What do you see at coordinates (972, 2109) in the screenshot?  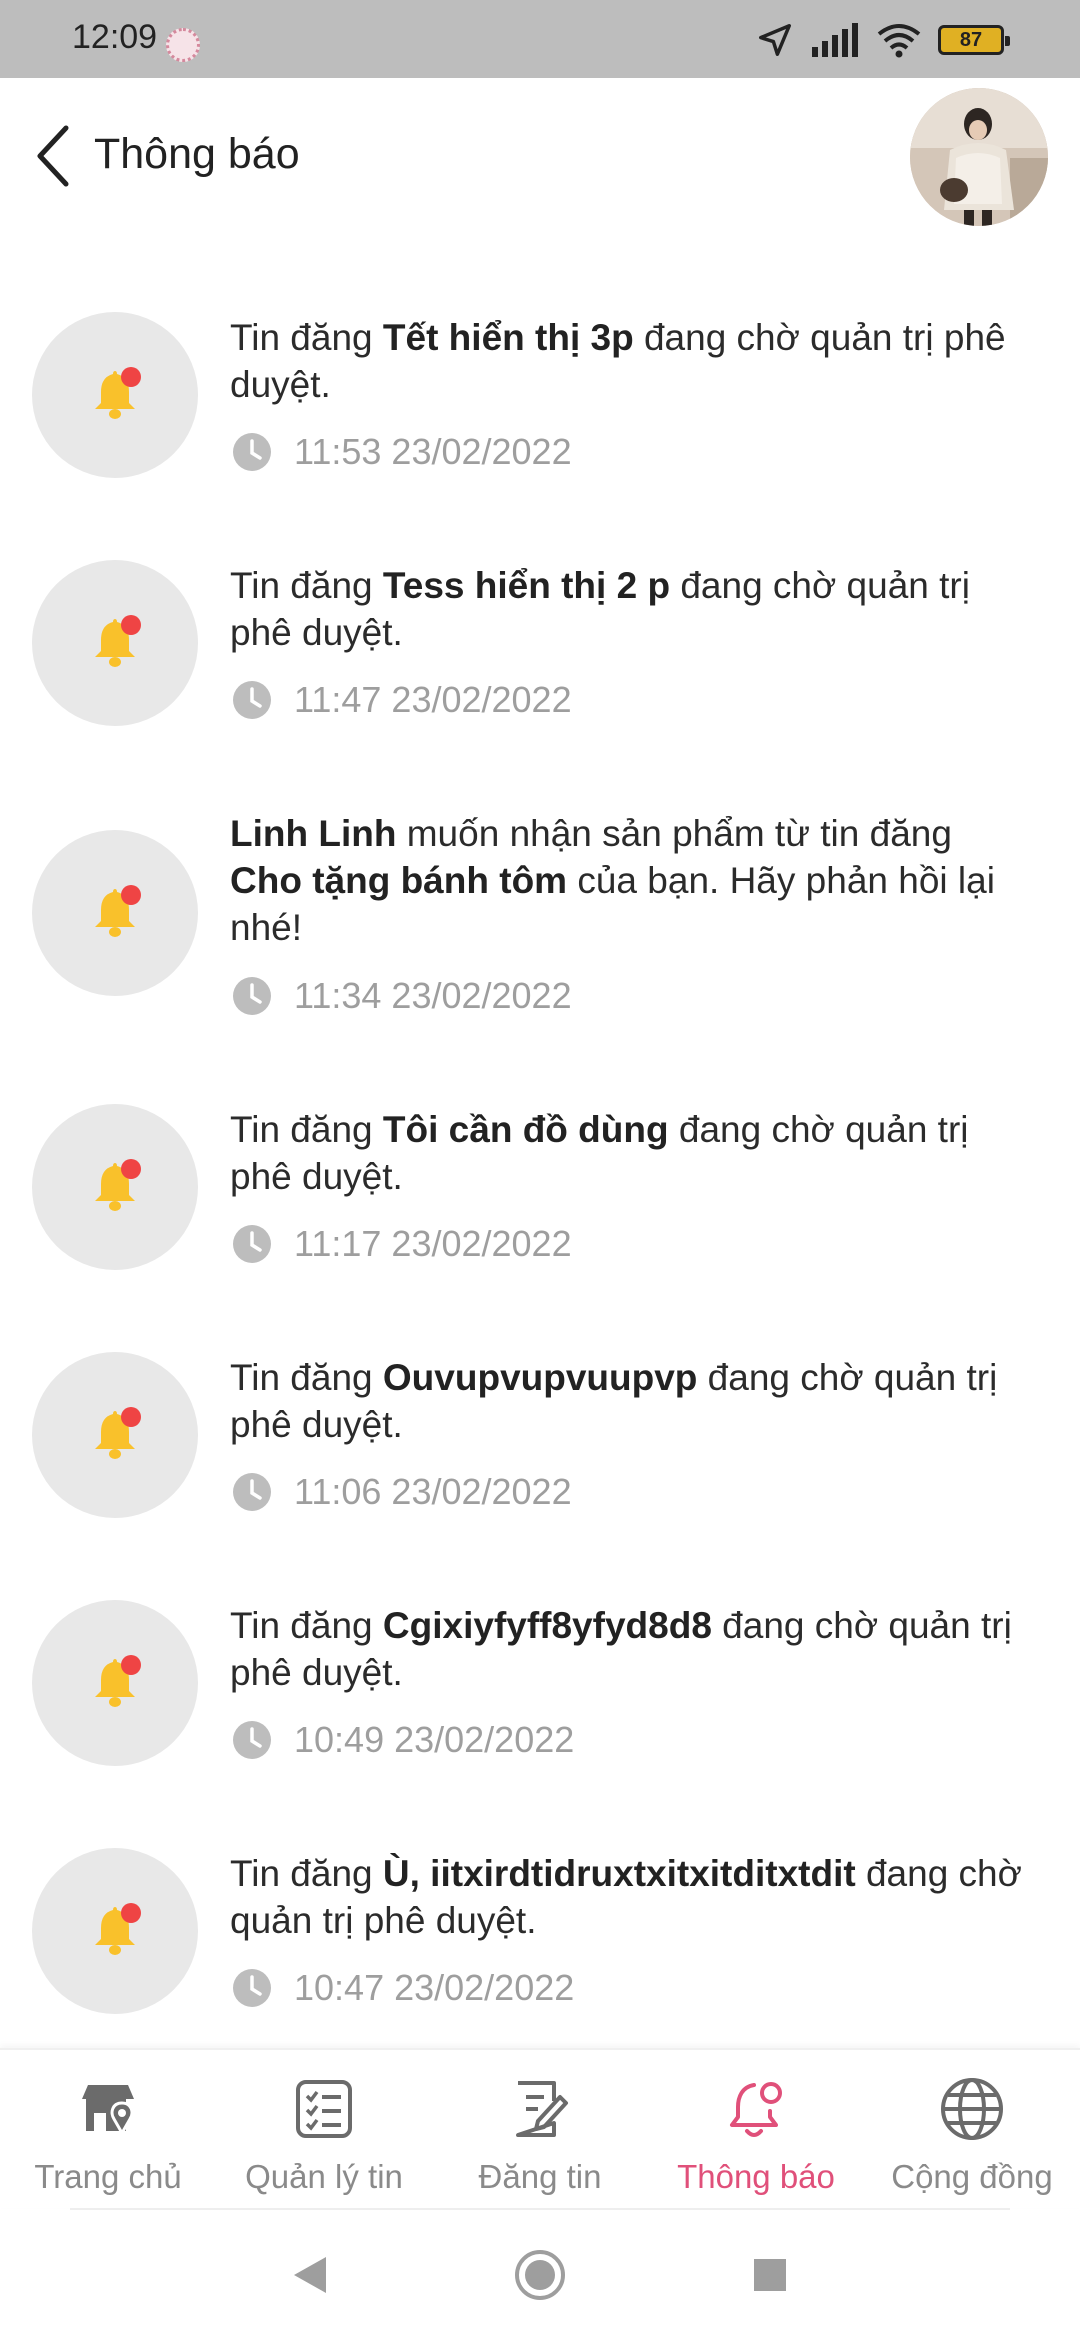 I see `globe-icon` at bounding box center [972, 2109].